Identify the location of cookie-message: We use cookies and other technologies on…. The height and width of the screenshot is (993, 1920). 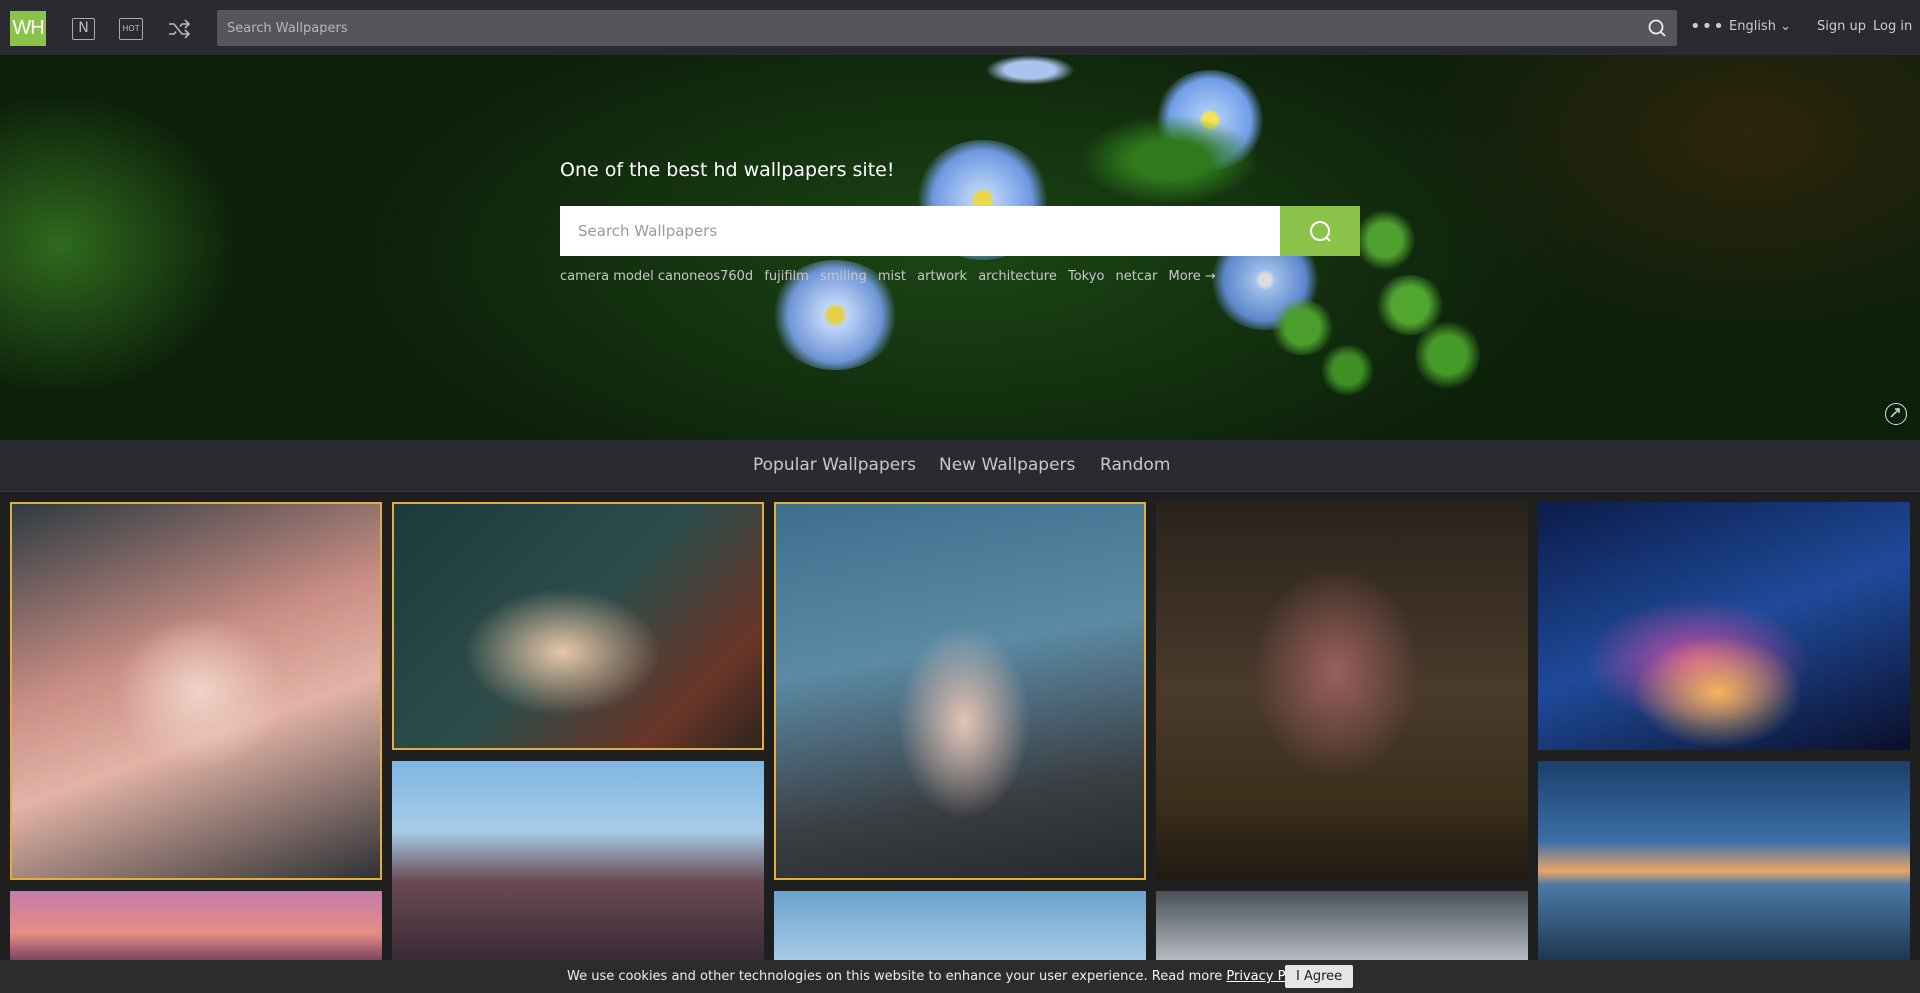
(942, 976).